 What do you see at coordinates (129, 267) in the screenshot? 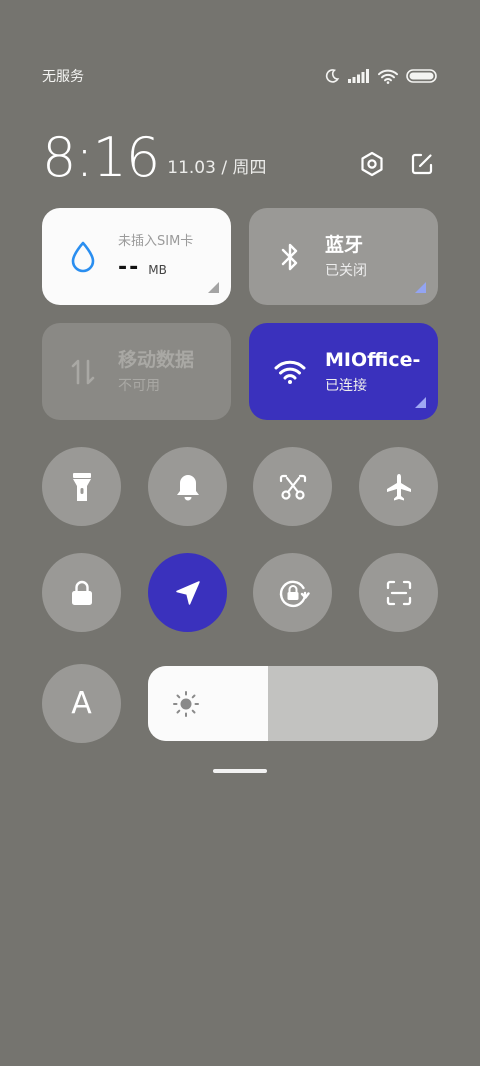
I see `data-usage-value: --` at bounding box center [129, 267].